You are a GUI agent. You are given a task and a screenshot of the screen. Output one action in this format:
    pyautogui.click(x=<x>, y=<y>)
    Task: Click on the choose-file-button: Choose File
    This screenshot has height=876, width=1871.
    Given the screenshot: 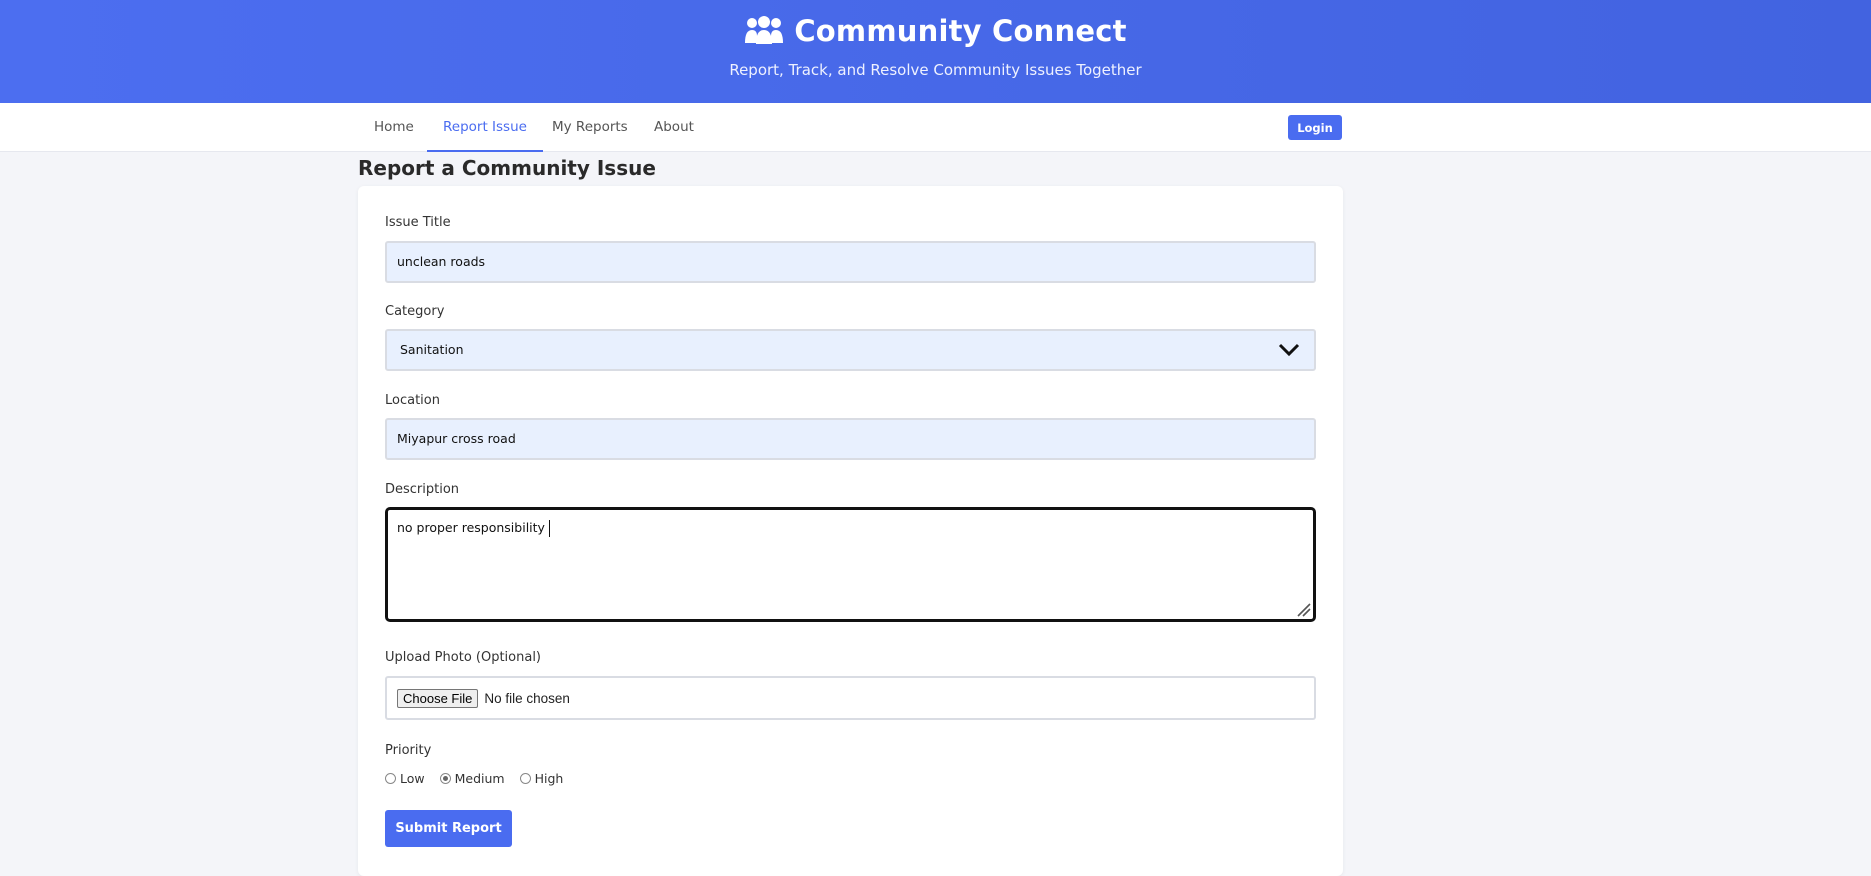 What is the action you would take?
    pyautogui.click(x=438, y=698)
    